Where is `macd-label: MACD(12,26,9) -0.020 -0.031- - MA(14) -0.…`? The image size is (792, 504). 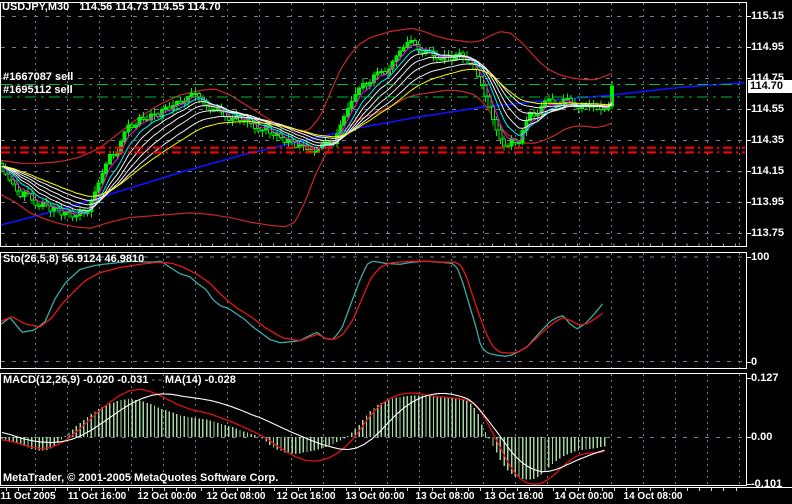 macd-label: MACD(12,26,9) -0.020 -0.031- - MA(14) -0.… is located at coordinates (119, 380).